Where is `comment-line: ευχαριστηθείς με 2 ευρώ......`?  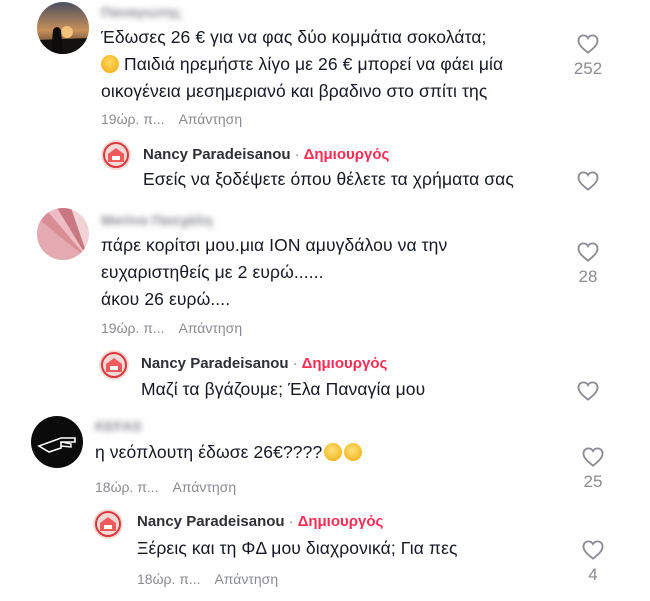
comment-line: ευχαριστηθείς με 2 ευρώ...... is located at coordinates (212, 272).